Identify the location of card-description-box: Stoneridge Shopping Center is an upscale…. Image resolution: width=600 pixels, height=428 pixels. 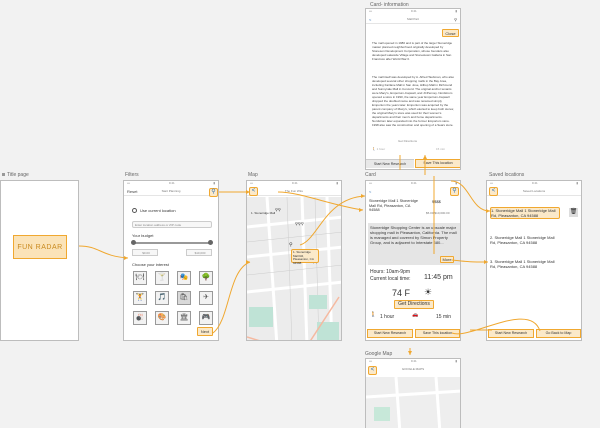
(414, 244).